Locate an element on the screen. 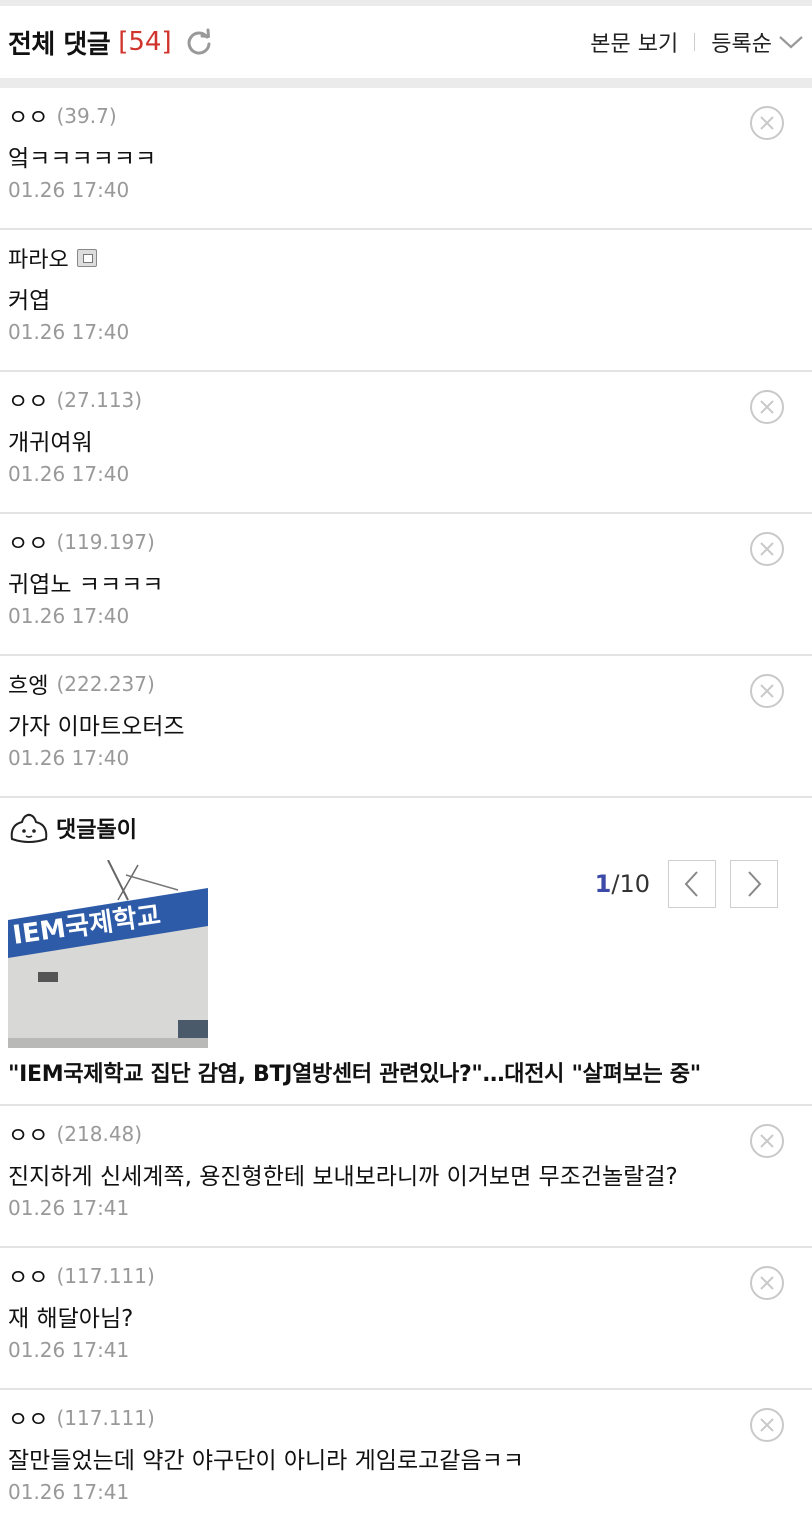  pager-total: /10 is located at coordinates (630, 884).